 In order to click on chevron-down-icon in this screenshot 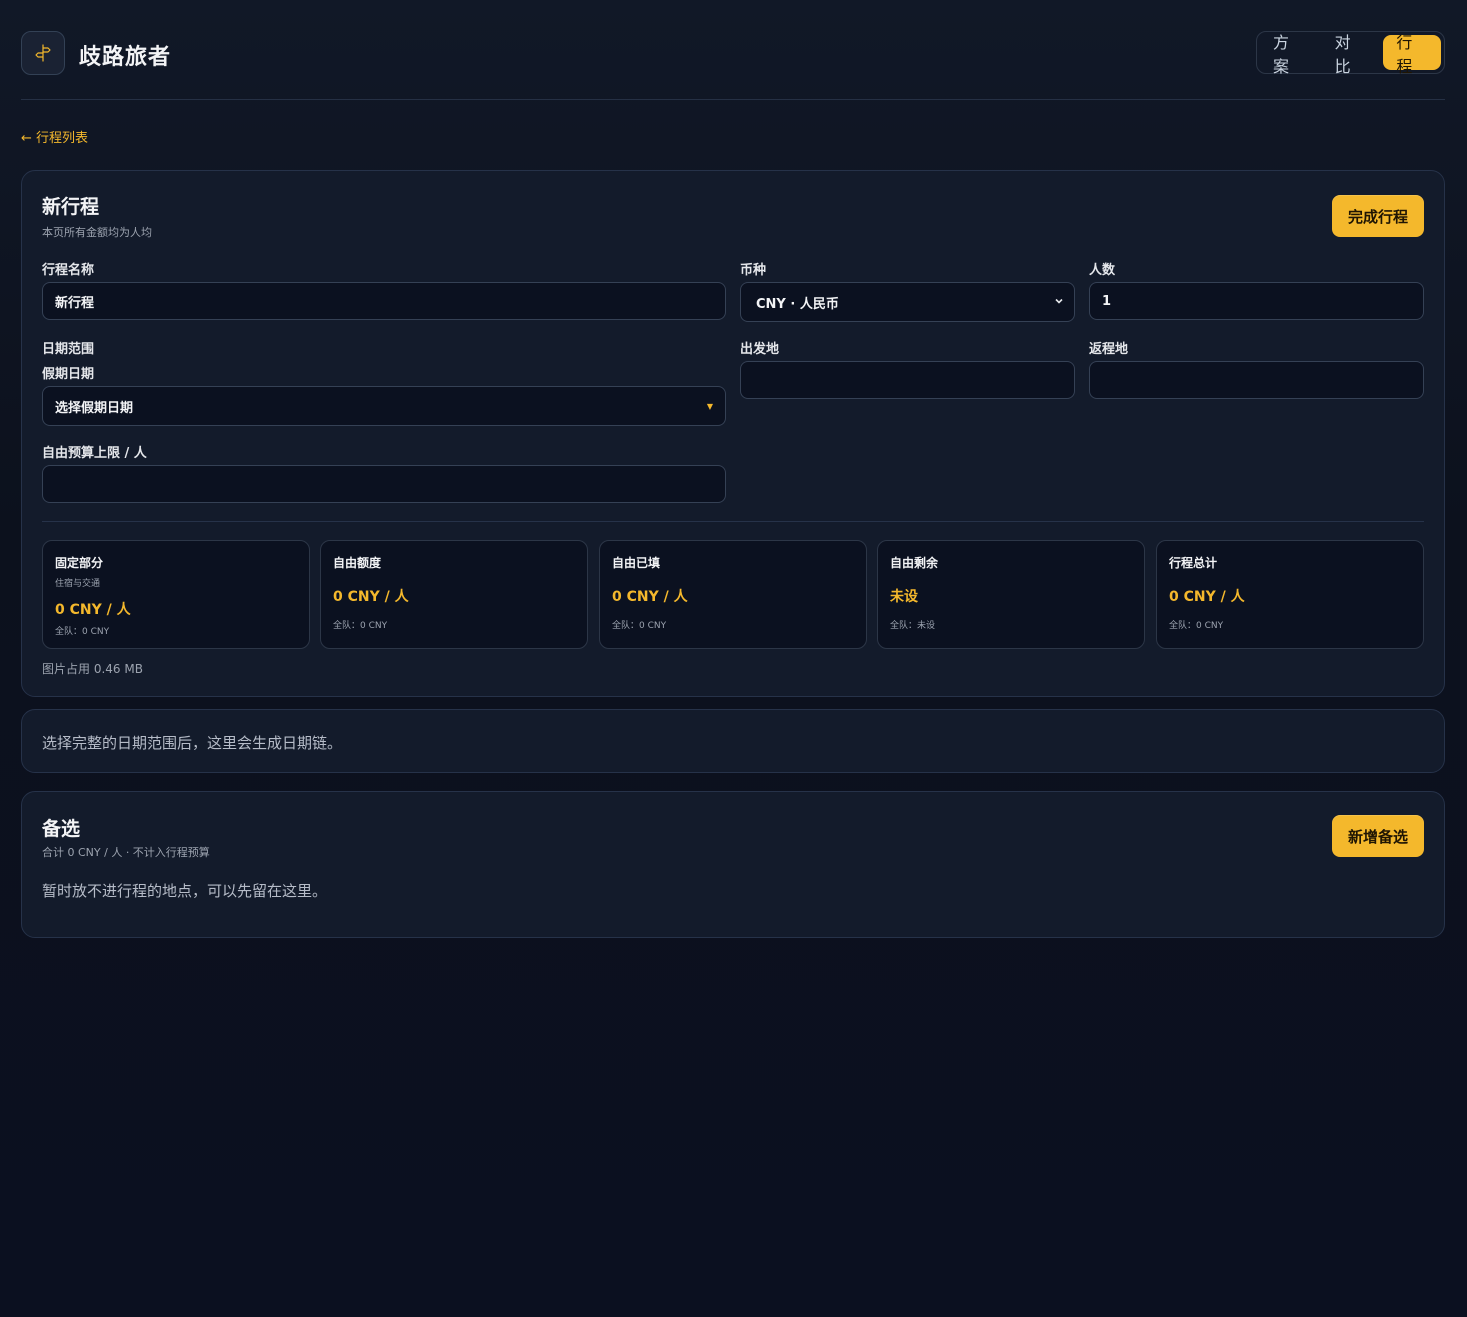, I will do `click(1059, 302)`.